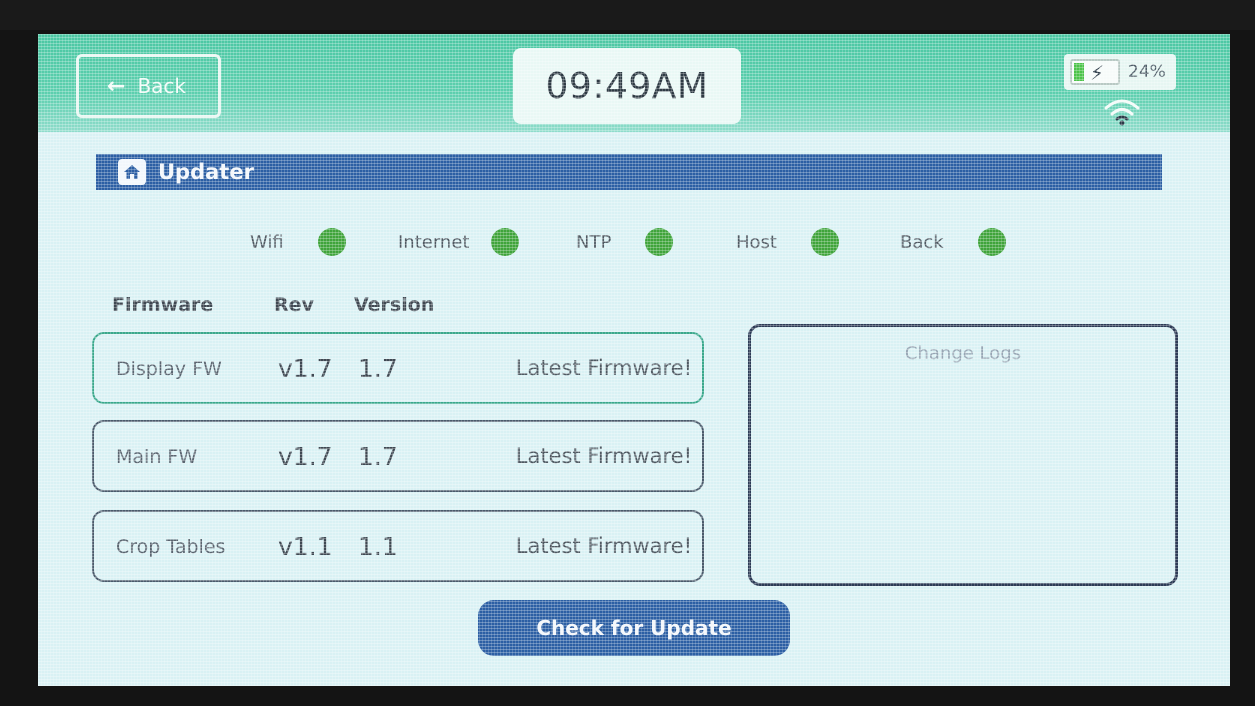  What do you see at coordinates (627, 86) in the screenshot?
I see `clock-display: 09:49AM` at bounding box center [627, 86].